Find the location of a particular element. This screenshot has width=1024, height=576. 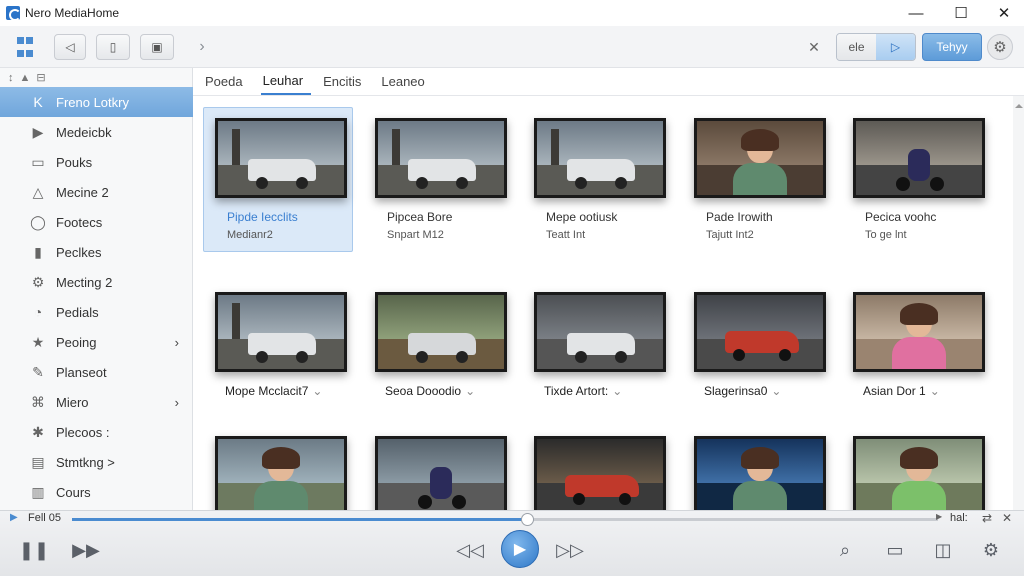

sidebar-item: ▥ Cours is located at coordinates (96, 492).